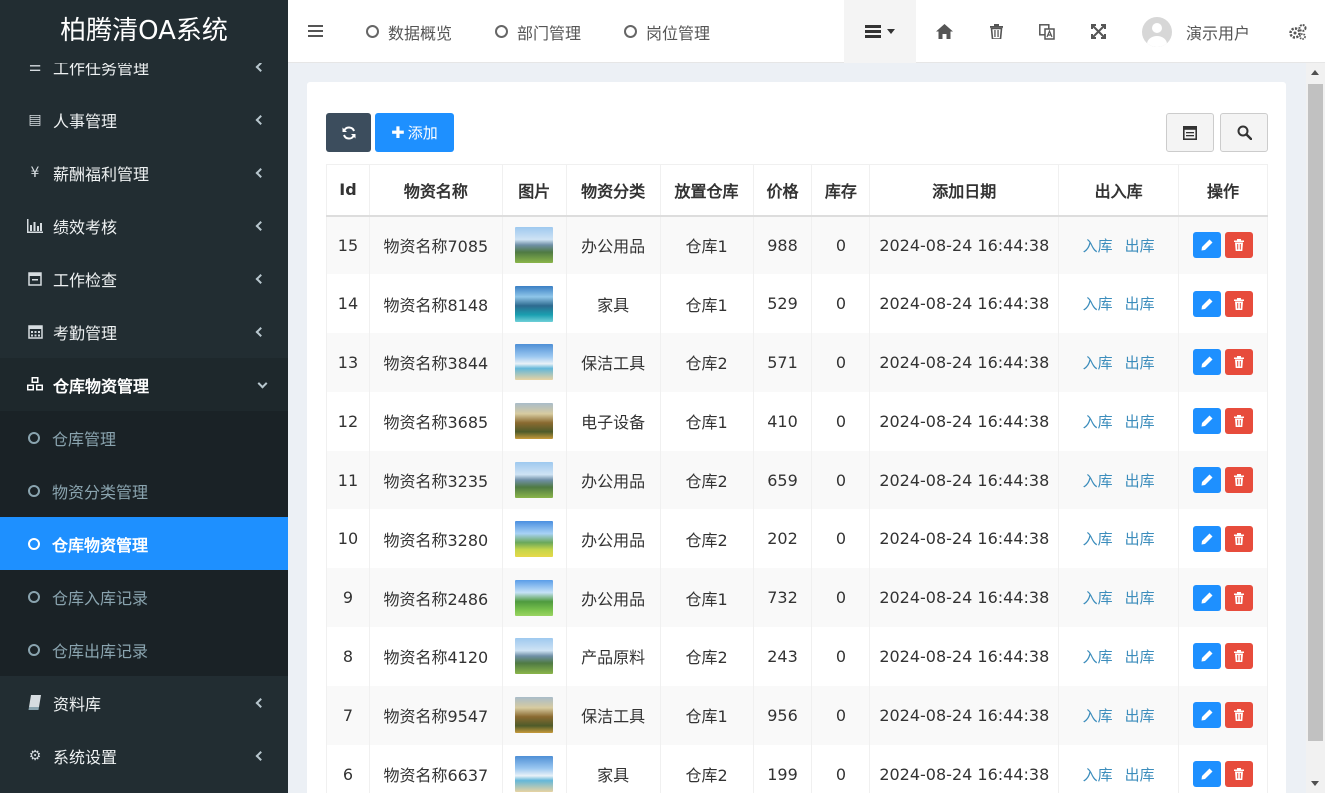  Describe the element at coordinates (1298, 31) in the screenshot. I see `control-sidebar-button` at that location.